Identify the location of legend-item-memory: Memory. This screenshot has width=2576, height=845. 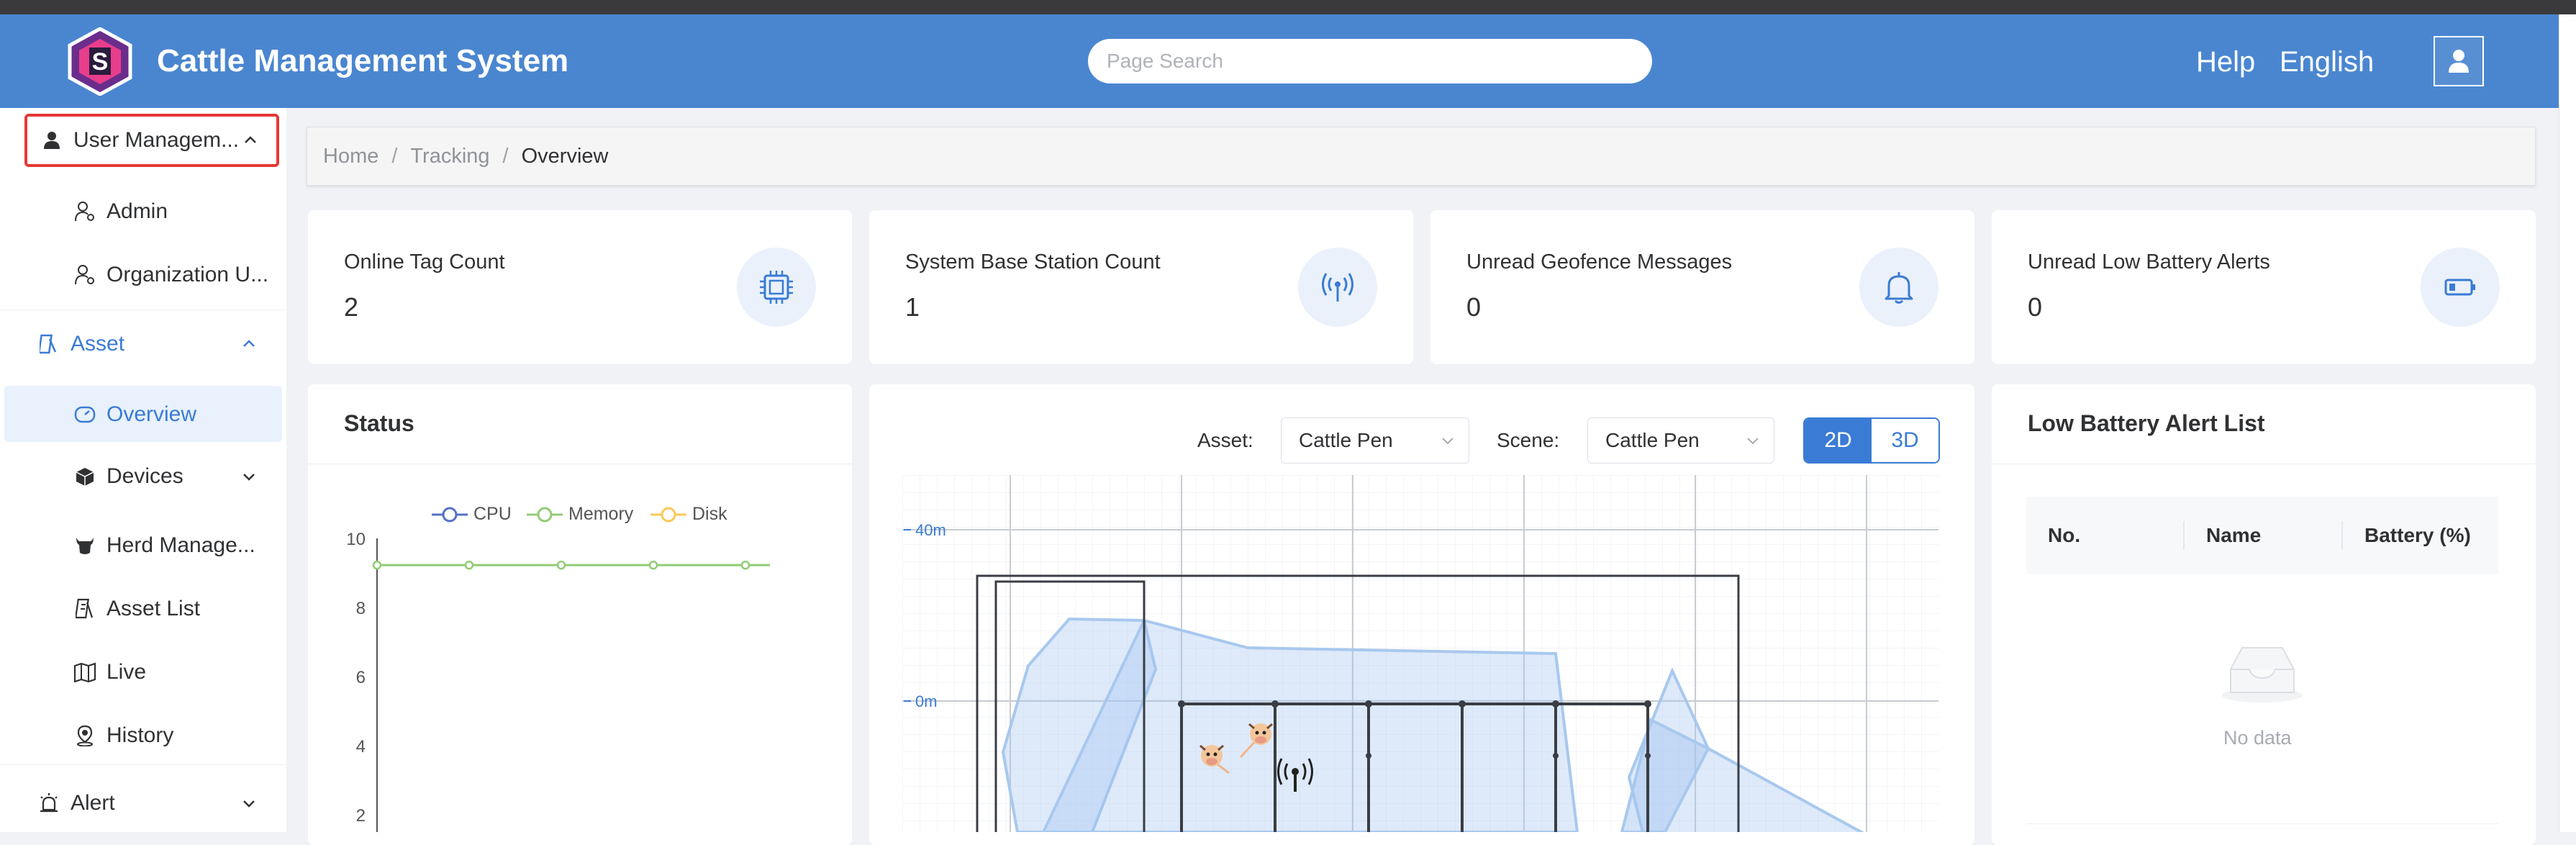
(580, 514).